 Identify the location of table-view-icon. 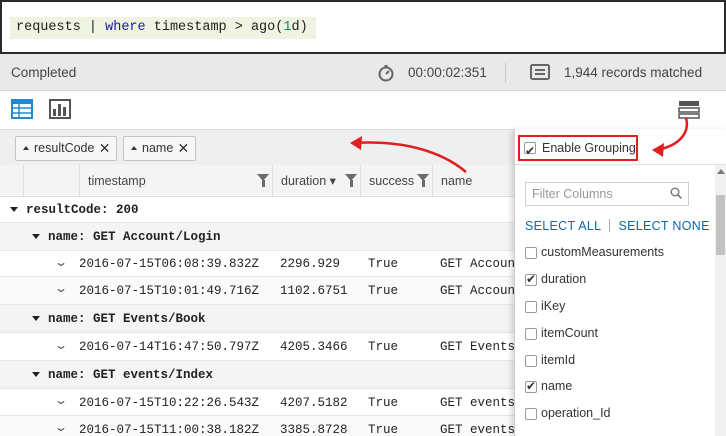
(22, 109).